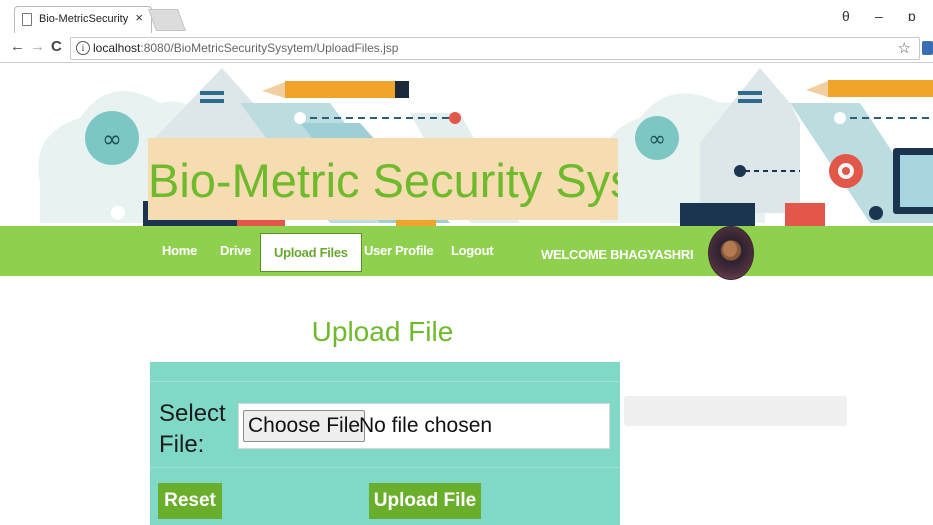 Image resolution: width=933 pixels, height=525 pixels. I want to click on nav-drive: Drive, so click(235, 250).